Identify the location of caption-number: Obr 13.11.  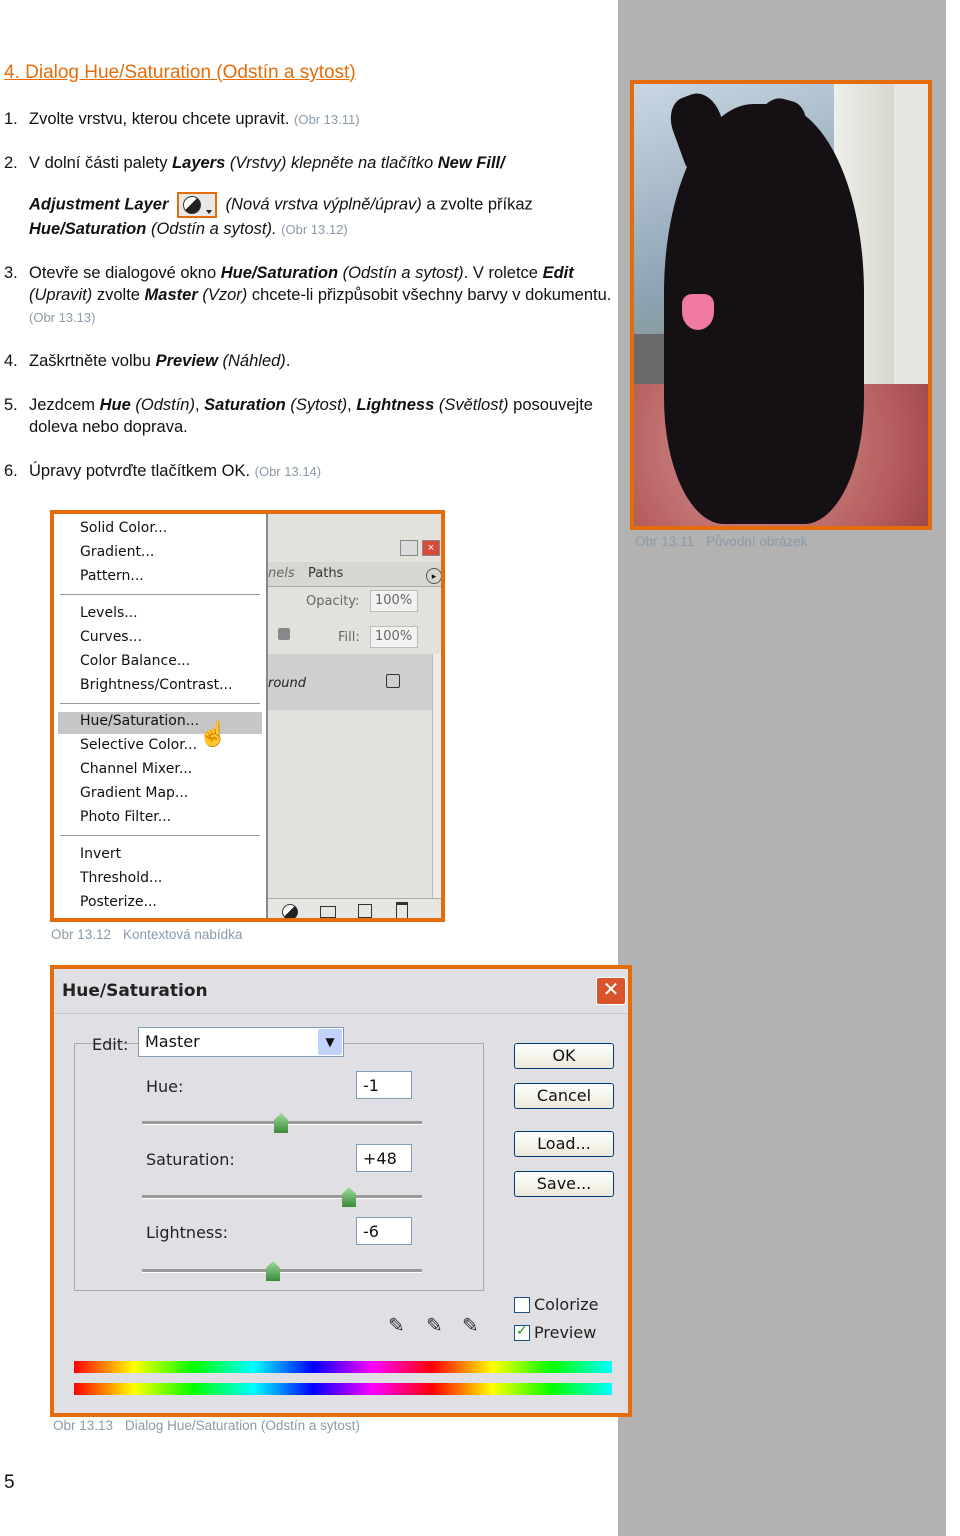
(665, 541).